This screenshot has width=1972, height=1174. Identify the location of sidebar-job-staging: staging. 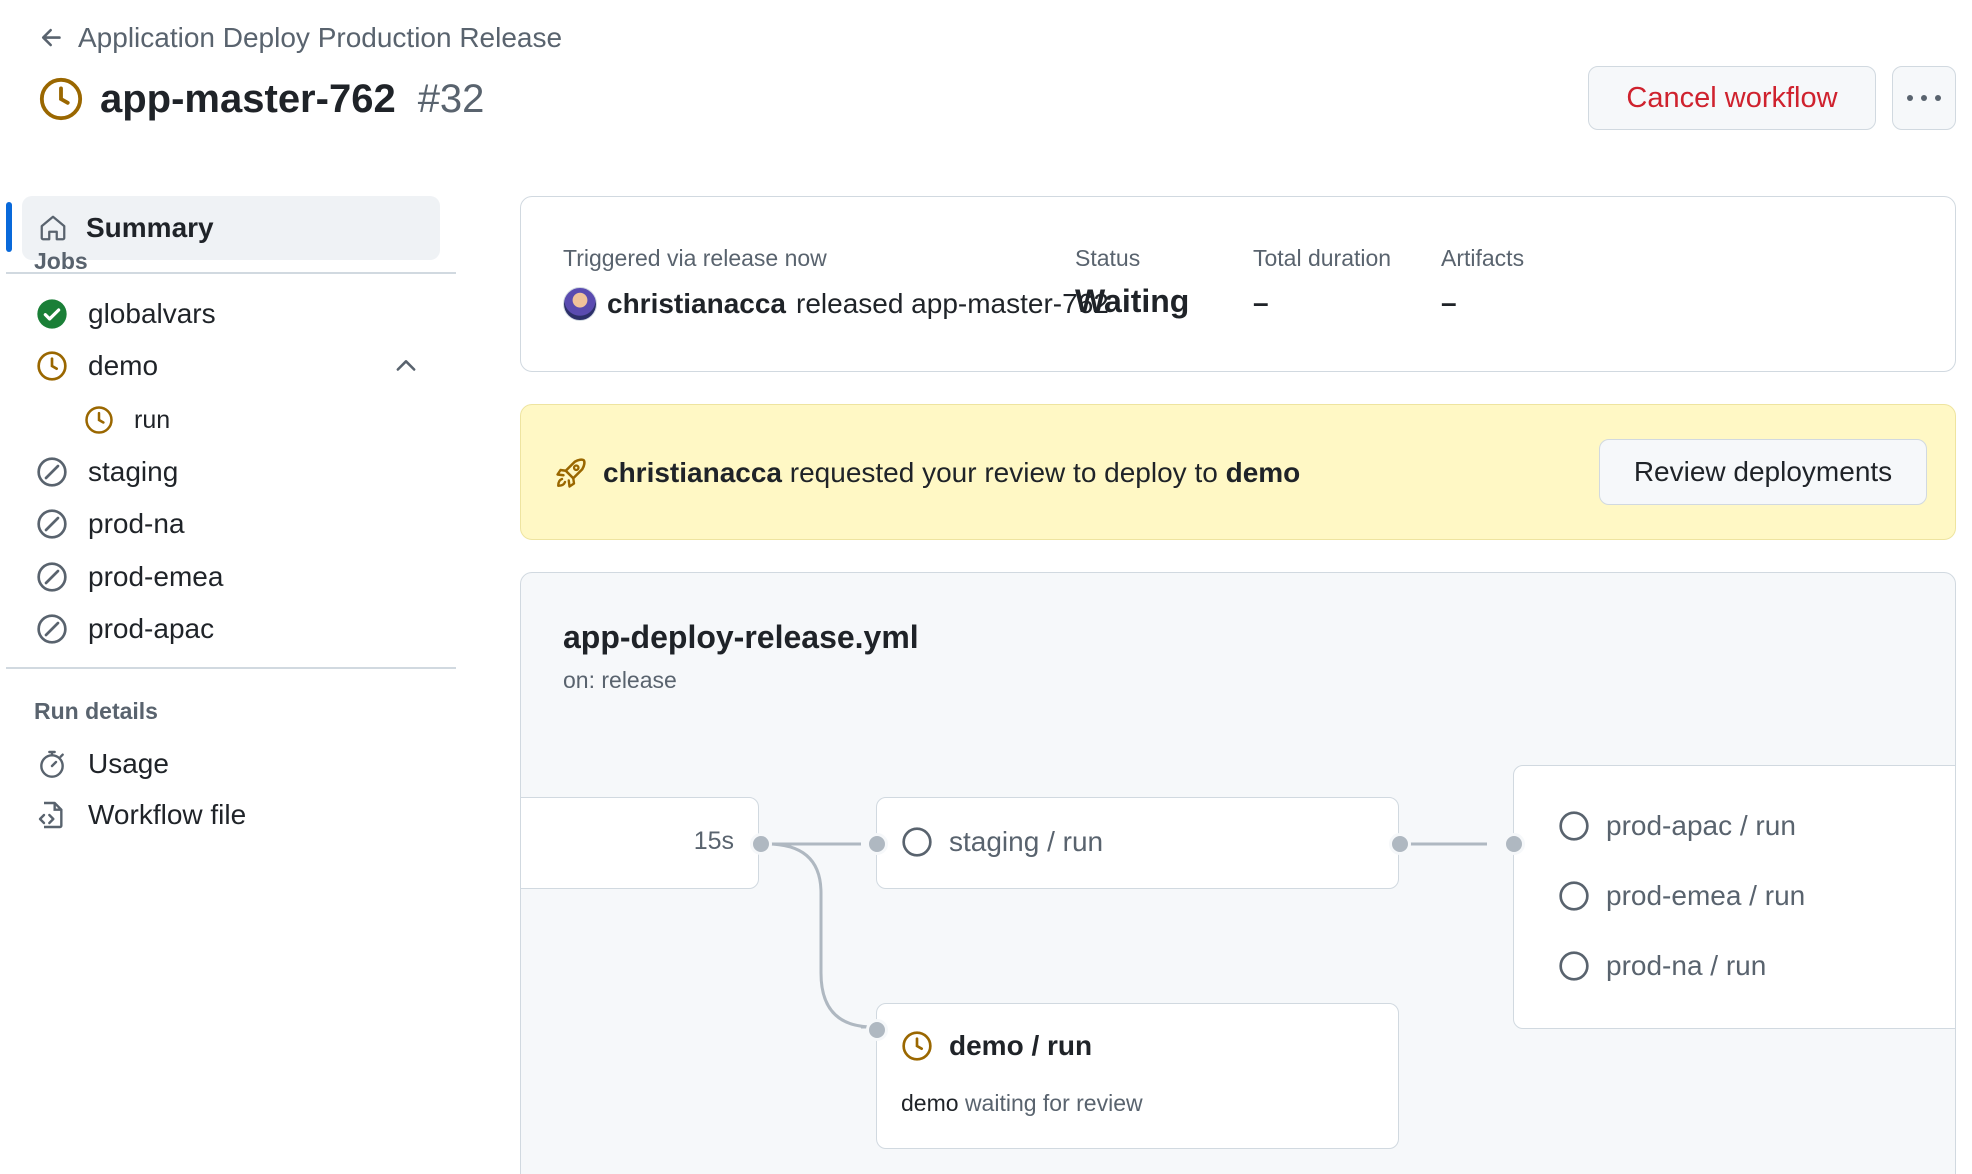
(107, 472).